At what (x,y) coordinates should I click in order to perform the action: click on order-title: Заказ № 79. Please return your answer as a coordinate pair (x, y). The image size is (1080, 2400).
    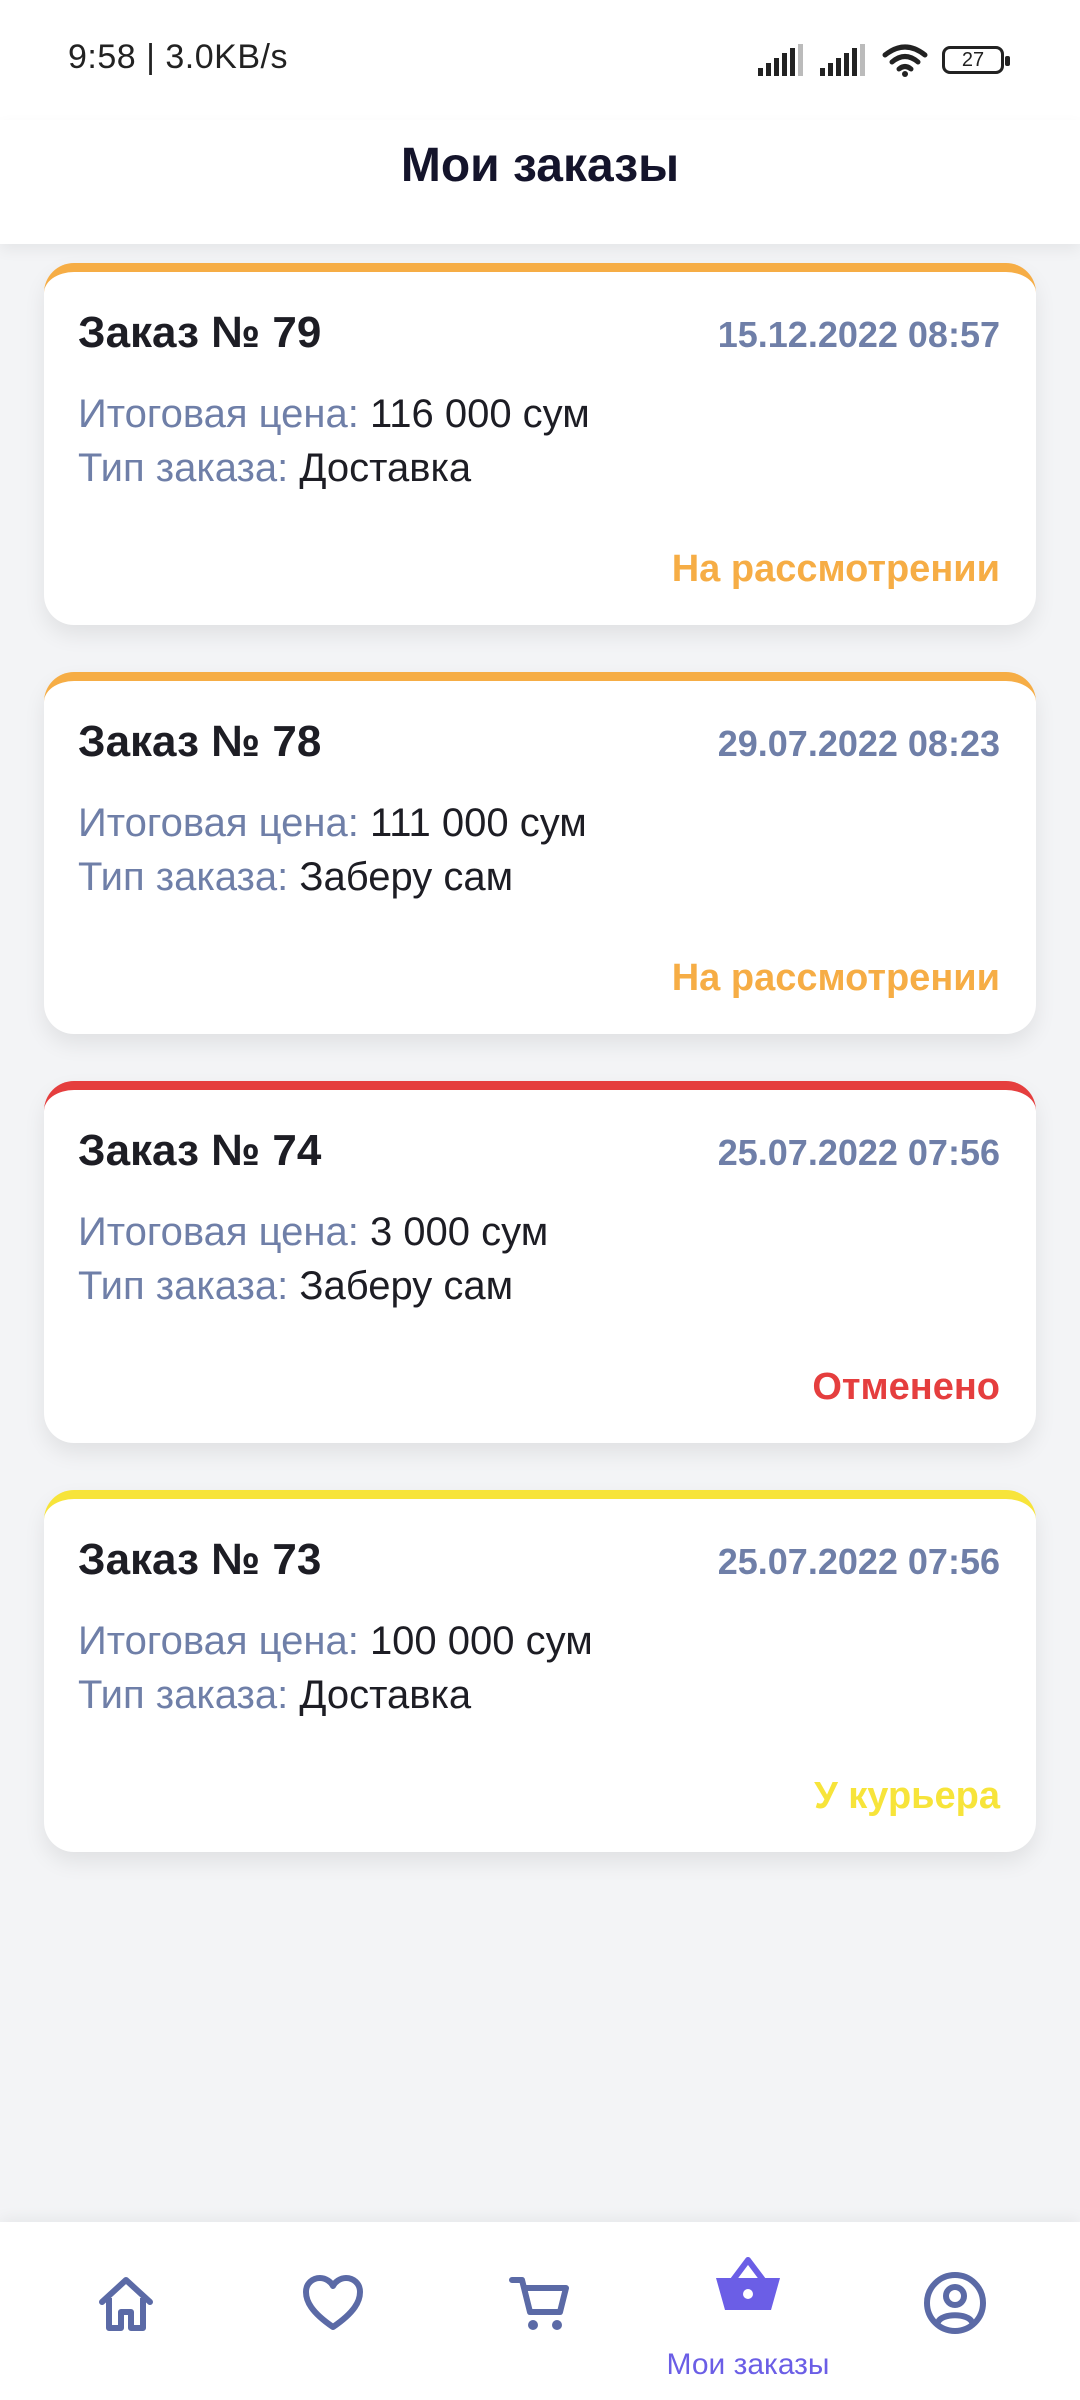
    Looking at the image, I should click on (200, 332).